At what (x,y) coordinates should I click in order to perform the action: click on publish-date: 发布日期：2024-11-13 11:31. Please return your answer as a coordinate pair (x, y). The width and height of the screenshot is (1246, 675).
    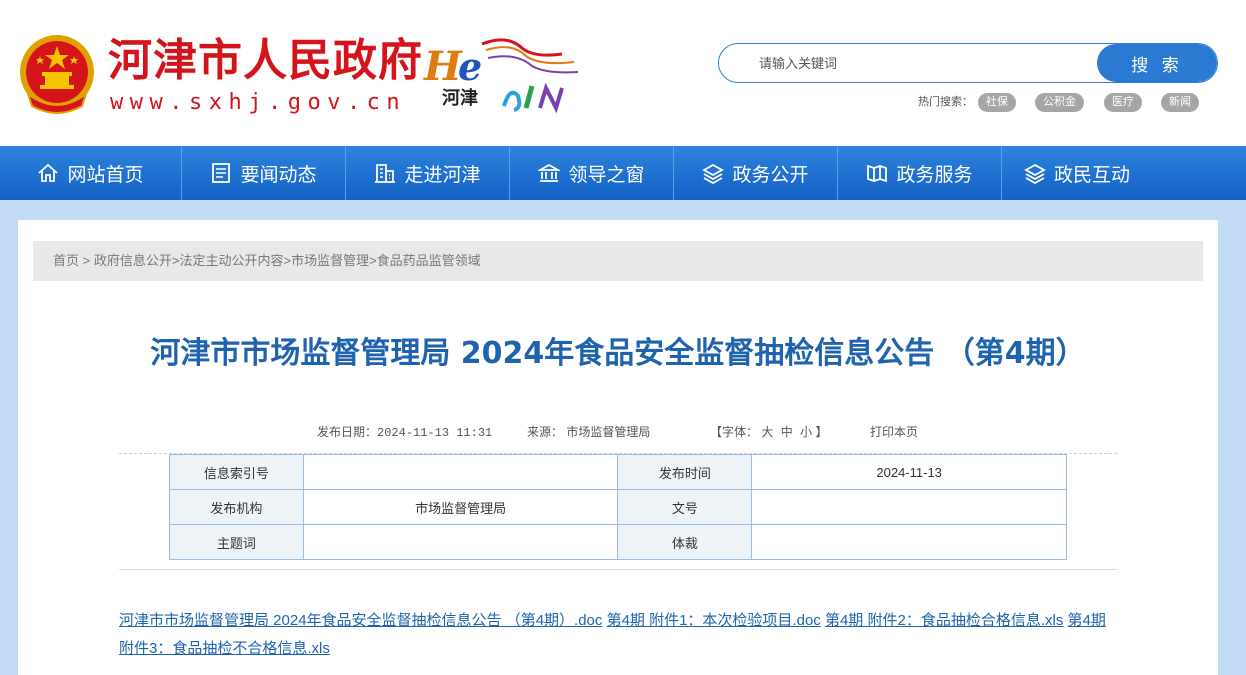
    Looking at the image, I should click on (404, 432).